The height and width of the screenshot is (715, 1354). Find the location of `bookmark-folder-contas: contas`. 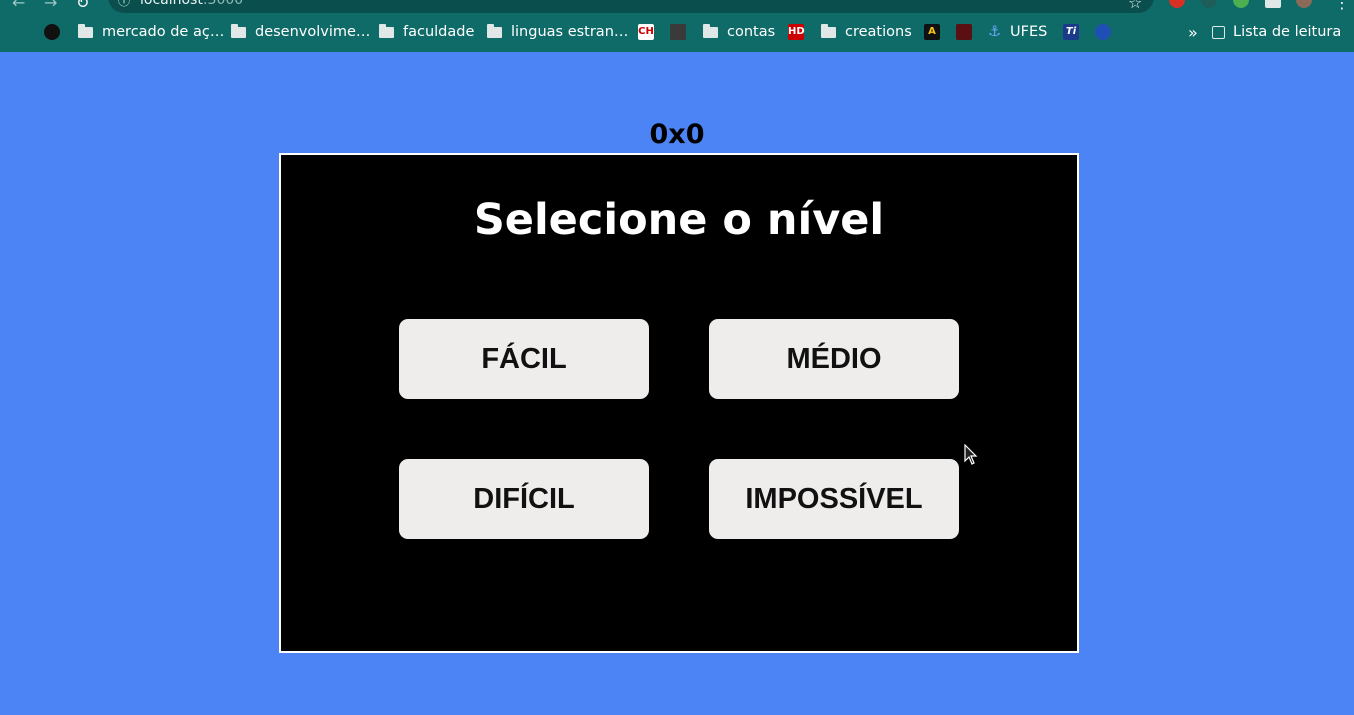

bookmark-folder-contas: contas is located at coordinates (739, 32).